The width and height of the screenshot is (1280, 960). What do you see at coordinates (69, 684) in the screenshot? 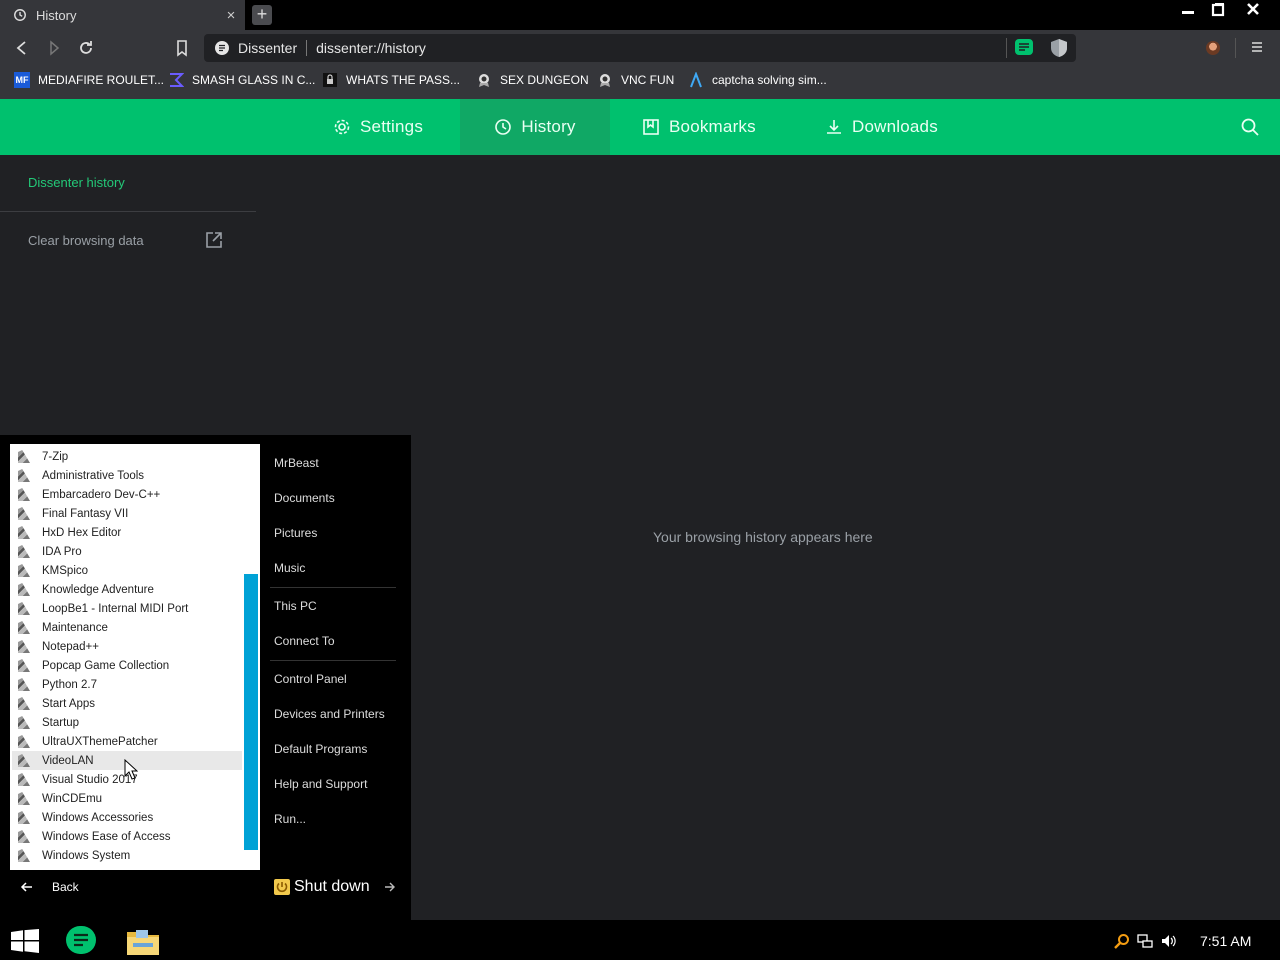
I see `start-app-label: Python 2.7` at bounding box center [69, 684].